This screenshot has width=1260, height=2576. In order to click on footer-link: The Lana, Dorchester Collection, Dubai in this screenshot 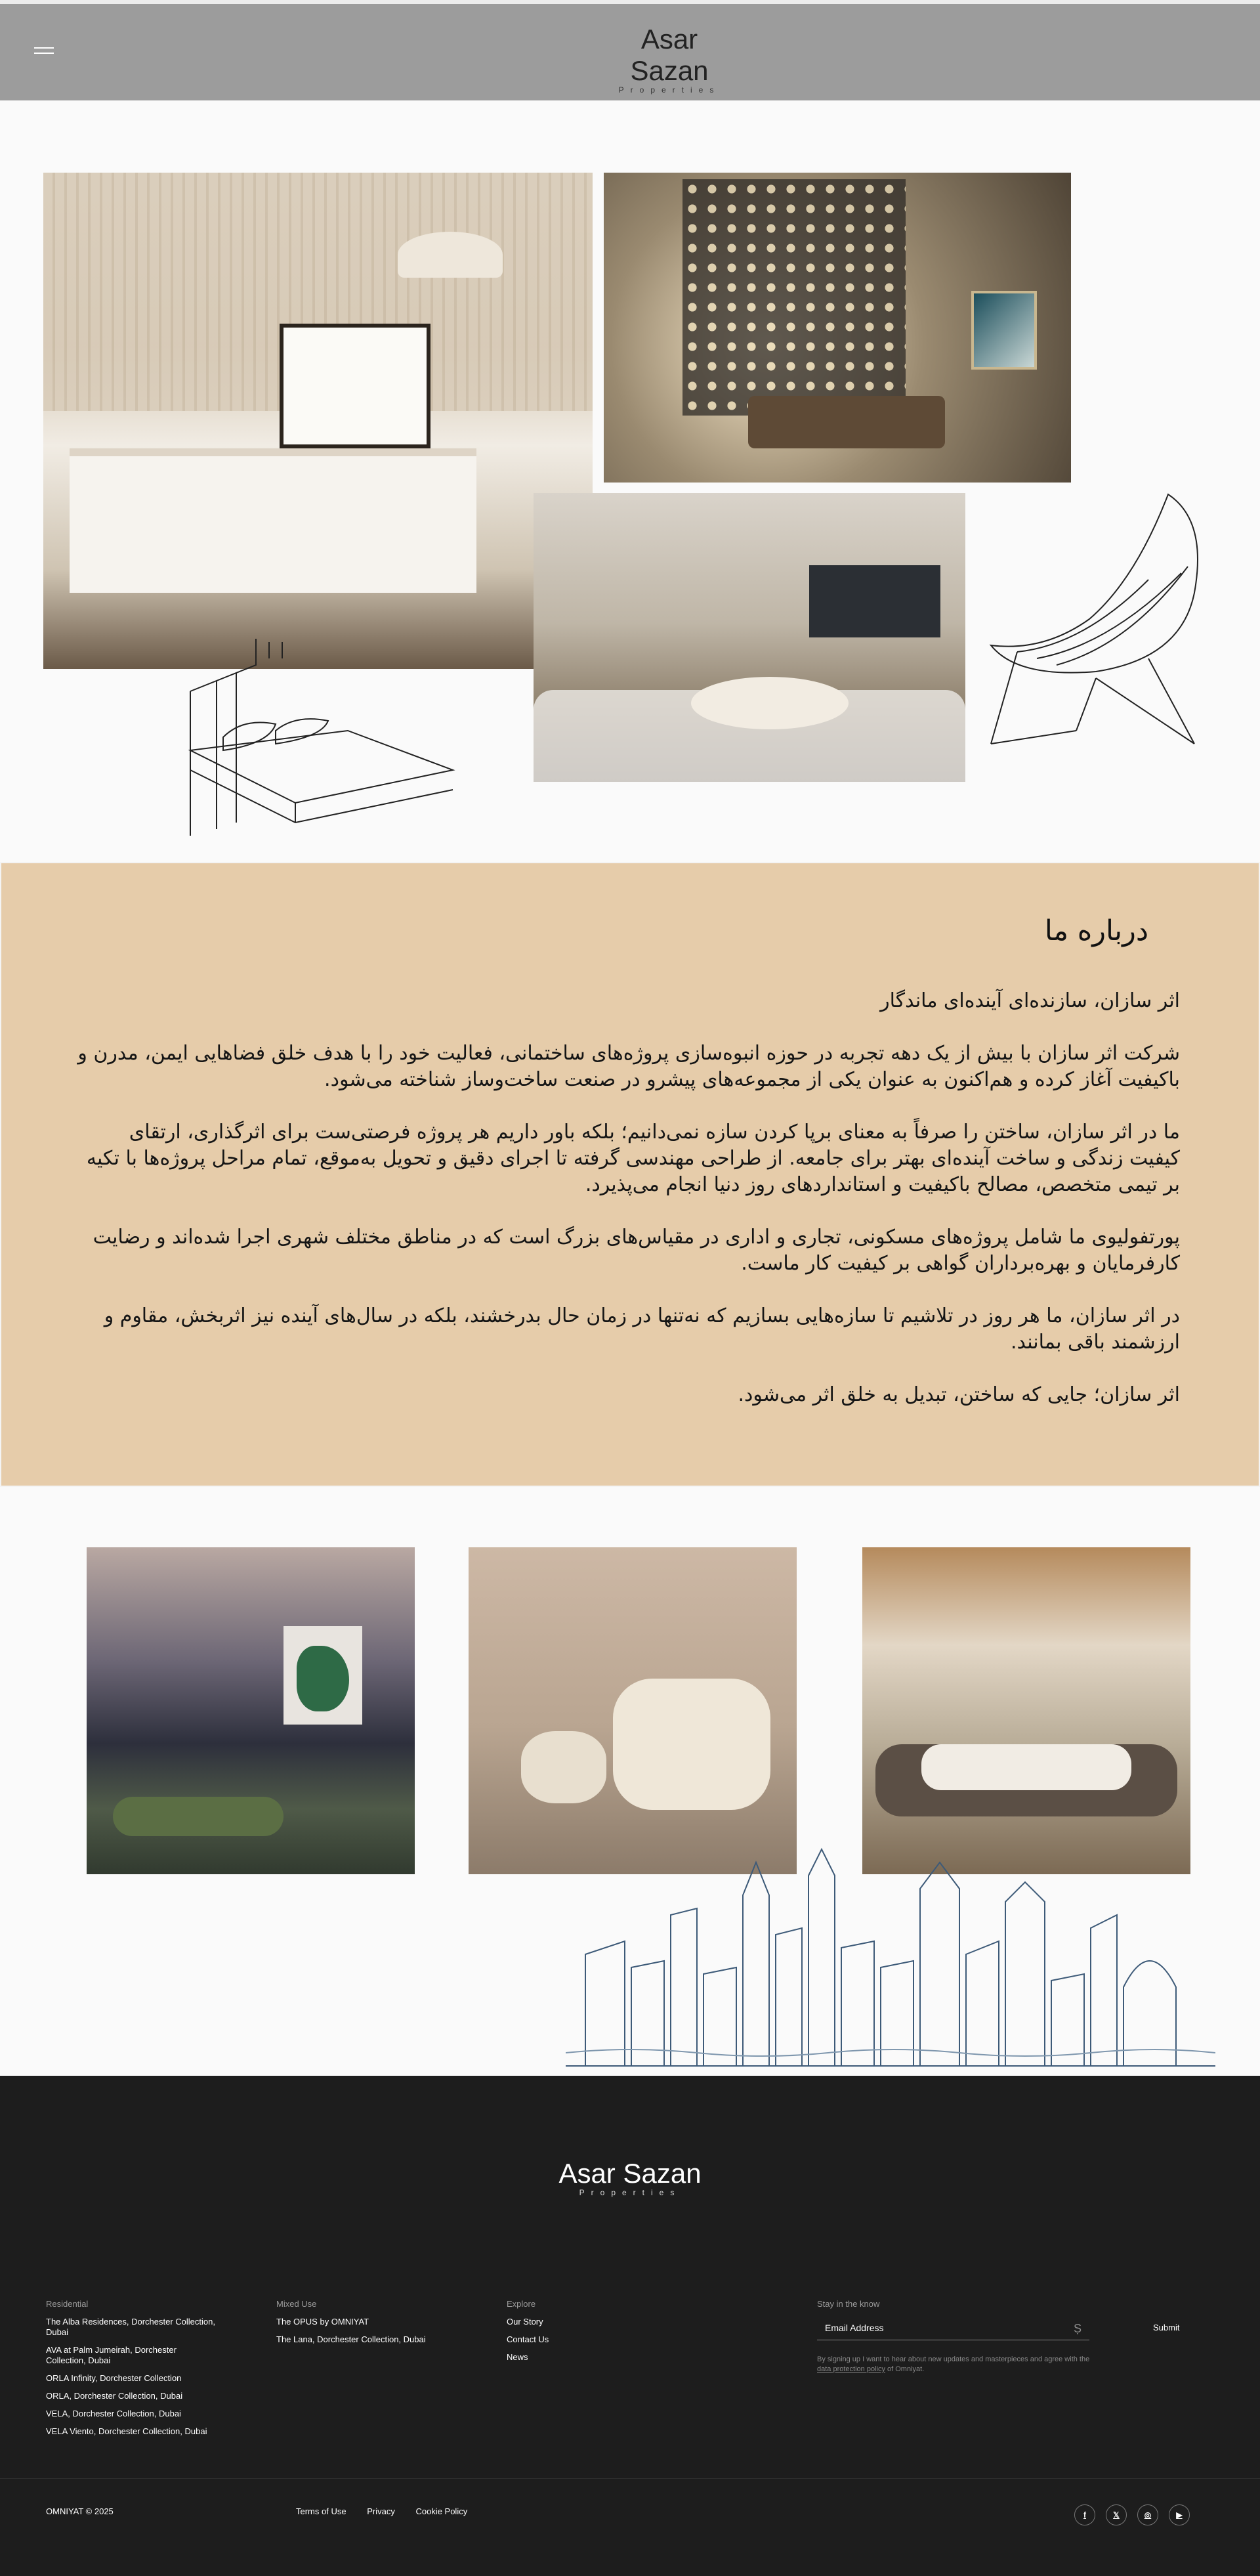, I will do `click(374, 2339)`.